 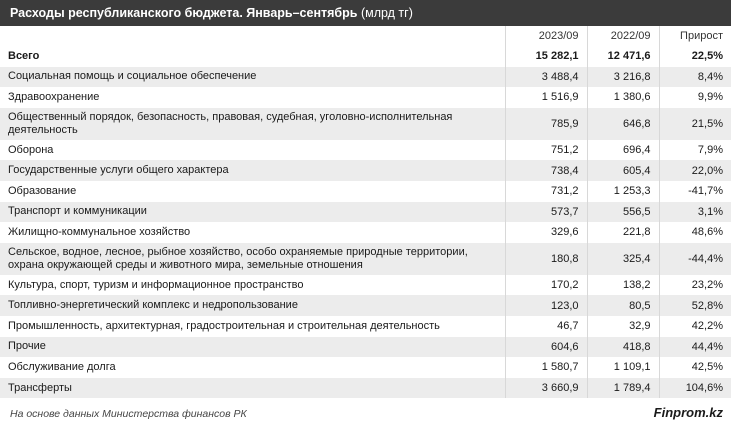 I want to click on value-2022: 1 789,4, so click(x=623, y=388).